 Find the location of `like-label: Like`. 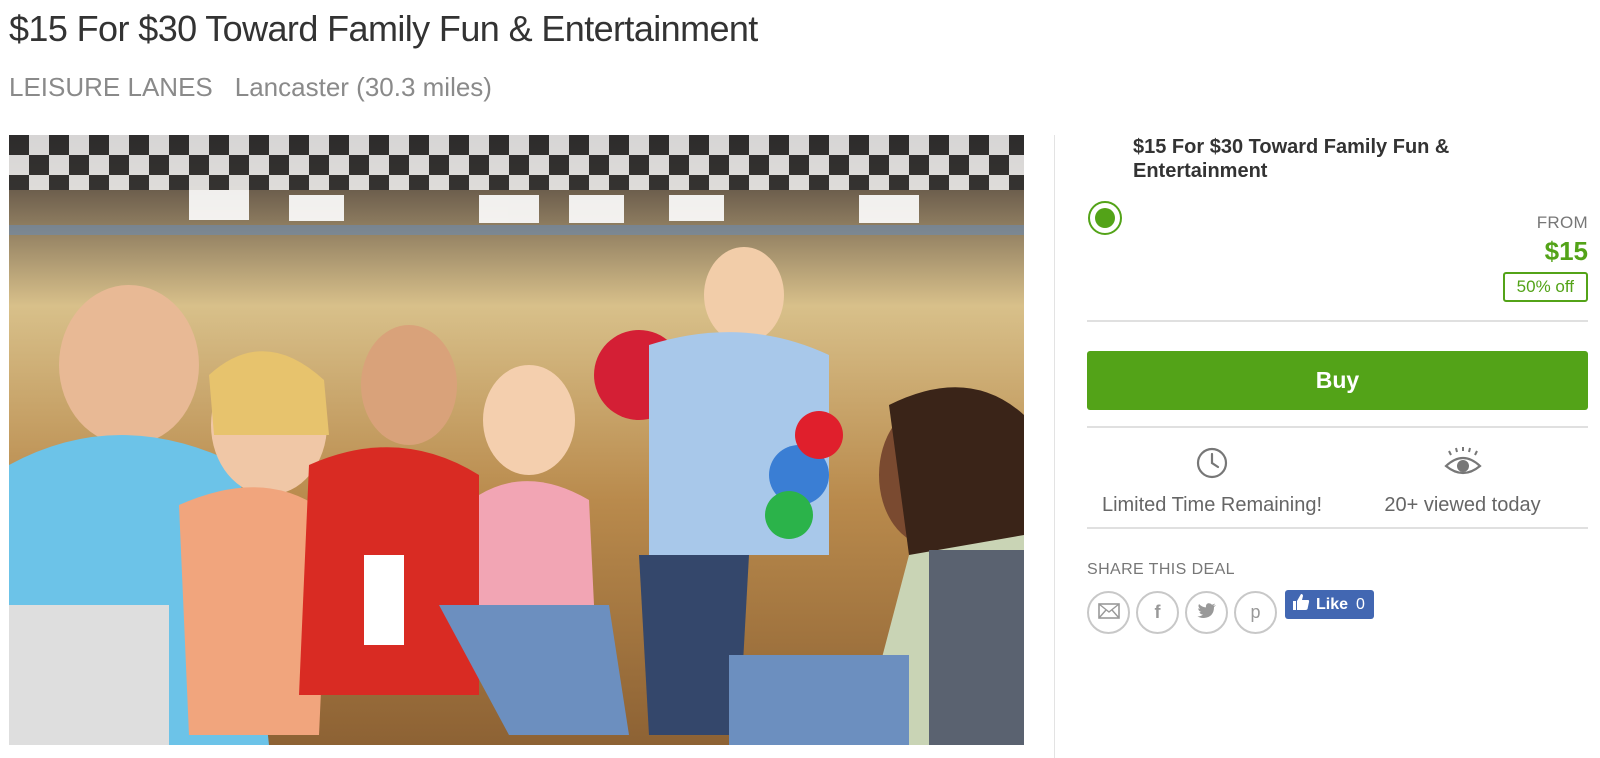

like-label: Like is located at coordinates (1332, 604).